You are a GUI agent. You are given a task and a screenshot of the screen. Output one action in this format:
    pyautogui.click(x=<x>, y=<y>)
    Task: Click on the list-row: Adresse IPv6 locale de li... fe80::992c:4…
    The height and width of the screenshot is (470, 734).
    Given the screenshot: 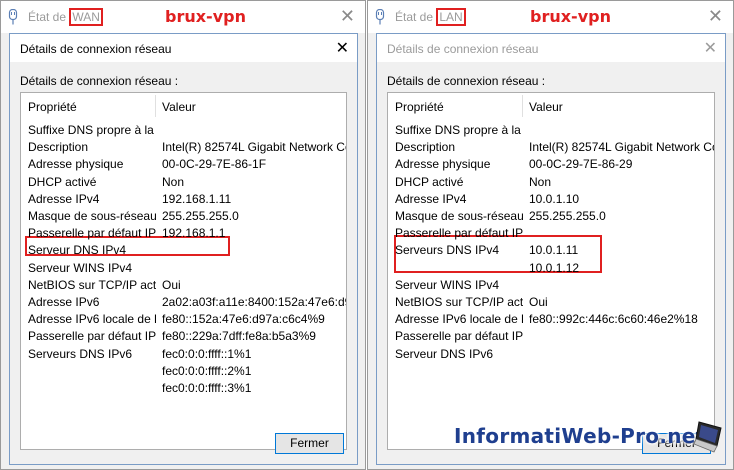 What is the action you would take?
    pyautogui.click(x=551, y=319)
    